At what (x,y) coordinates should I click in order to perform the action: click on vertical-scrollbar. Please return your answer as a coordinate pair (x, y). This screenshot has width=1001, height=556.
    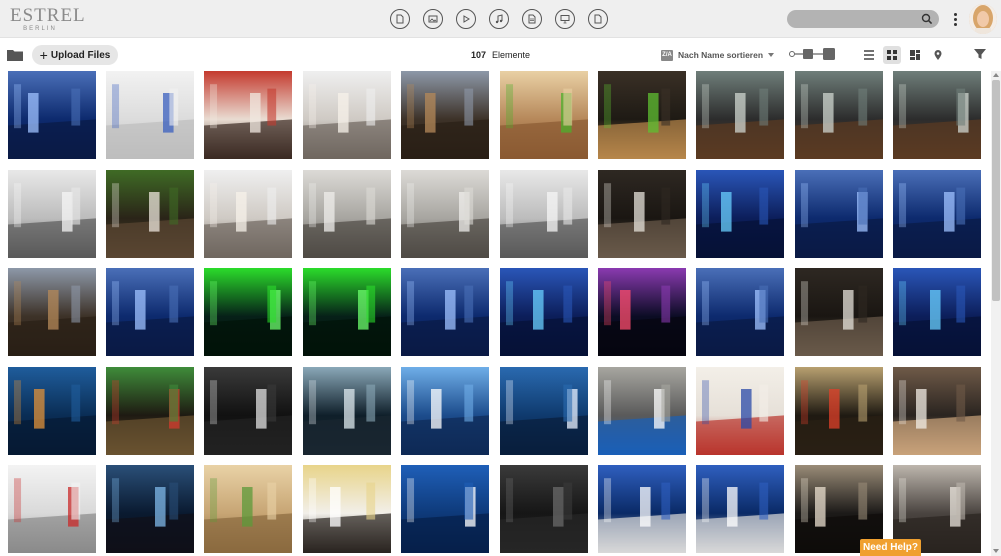
    Looking at the image, I should click on (996, 313).